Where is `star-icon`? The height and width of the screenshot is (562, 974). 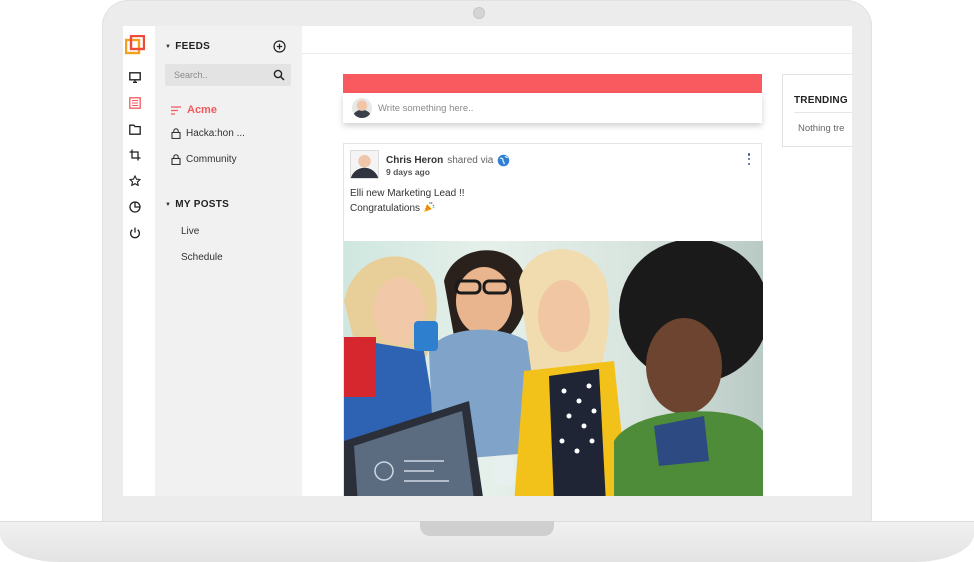 star-icon is located at coordinates (135, 181).